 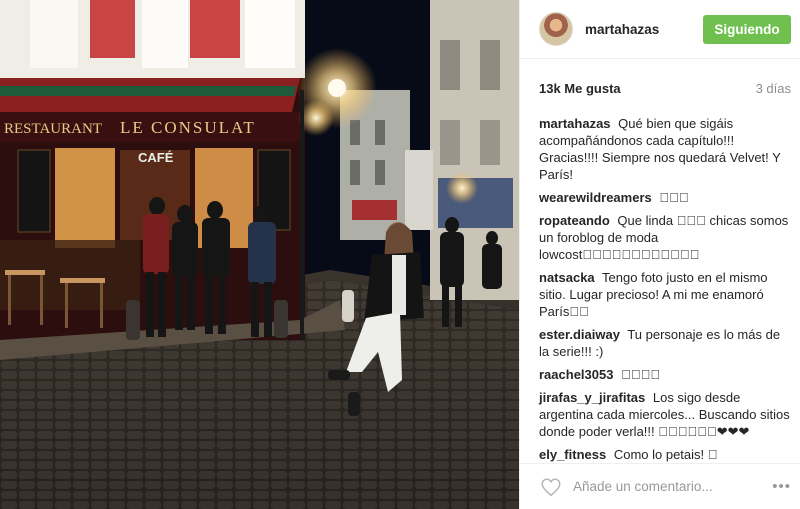 I want to click on restaurant-sign-text: RESTAURANT, so click(x=53, y=129).